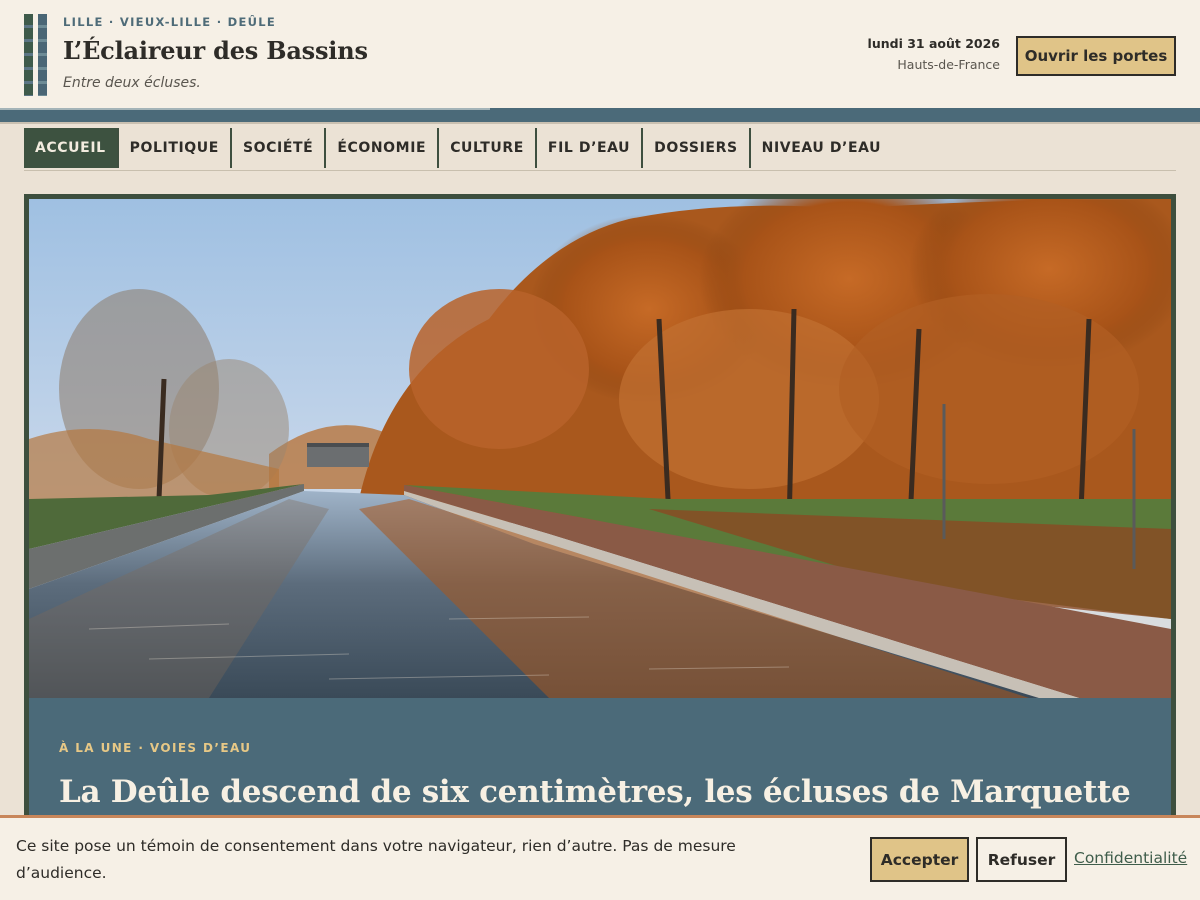 The width and height of the screenshot is (1200, 900). What do you see at coordinates (948, 64) in the screenshot?
I see `region-label: Hauts-de-France` at bounding box center [948, 64].